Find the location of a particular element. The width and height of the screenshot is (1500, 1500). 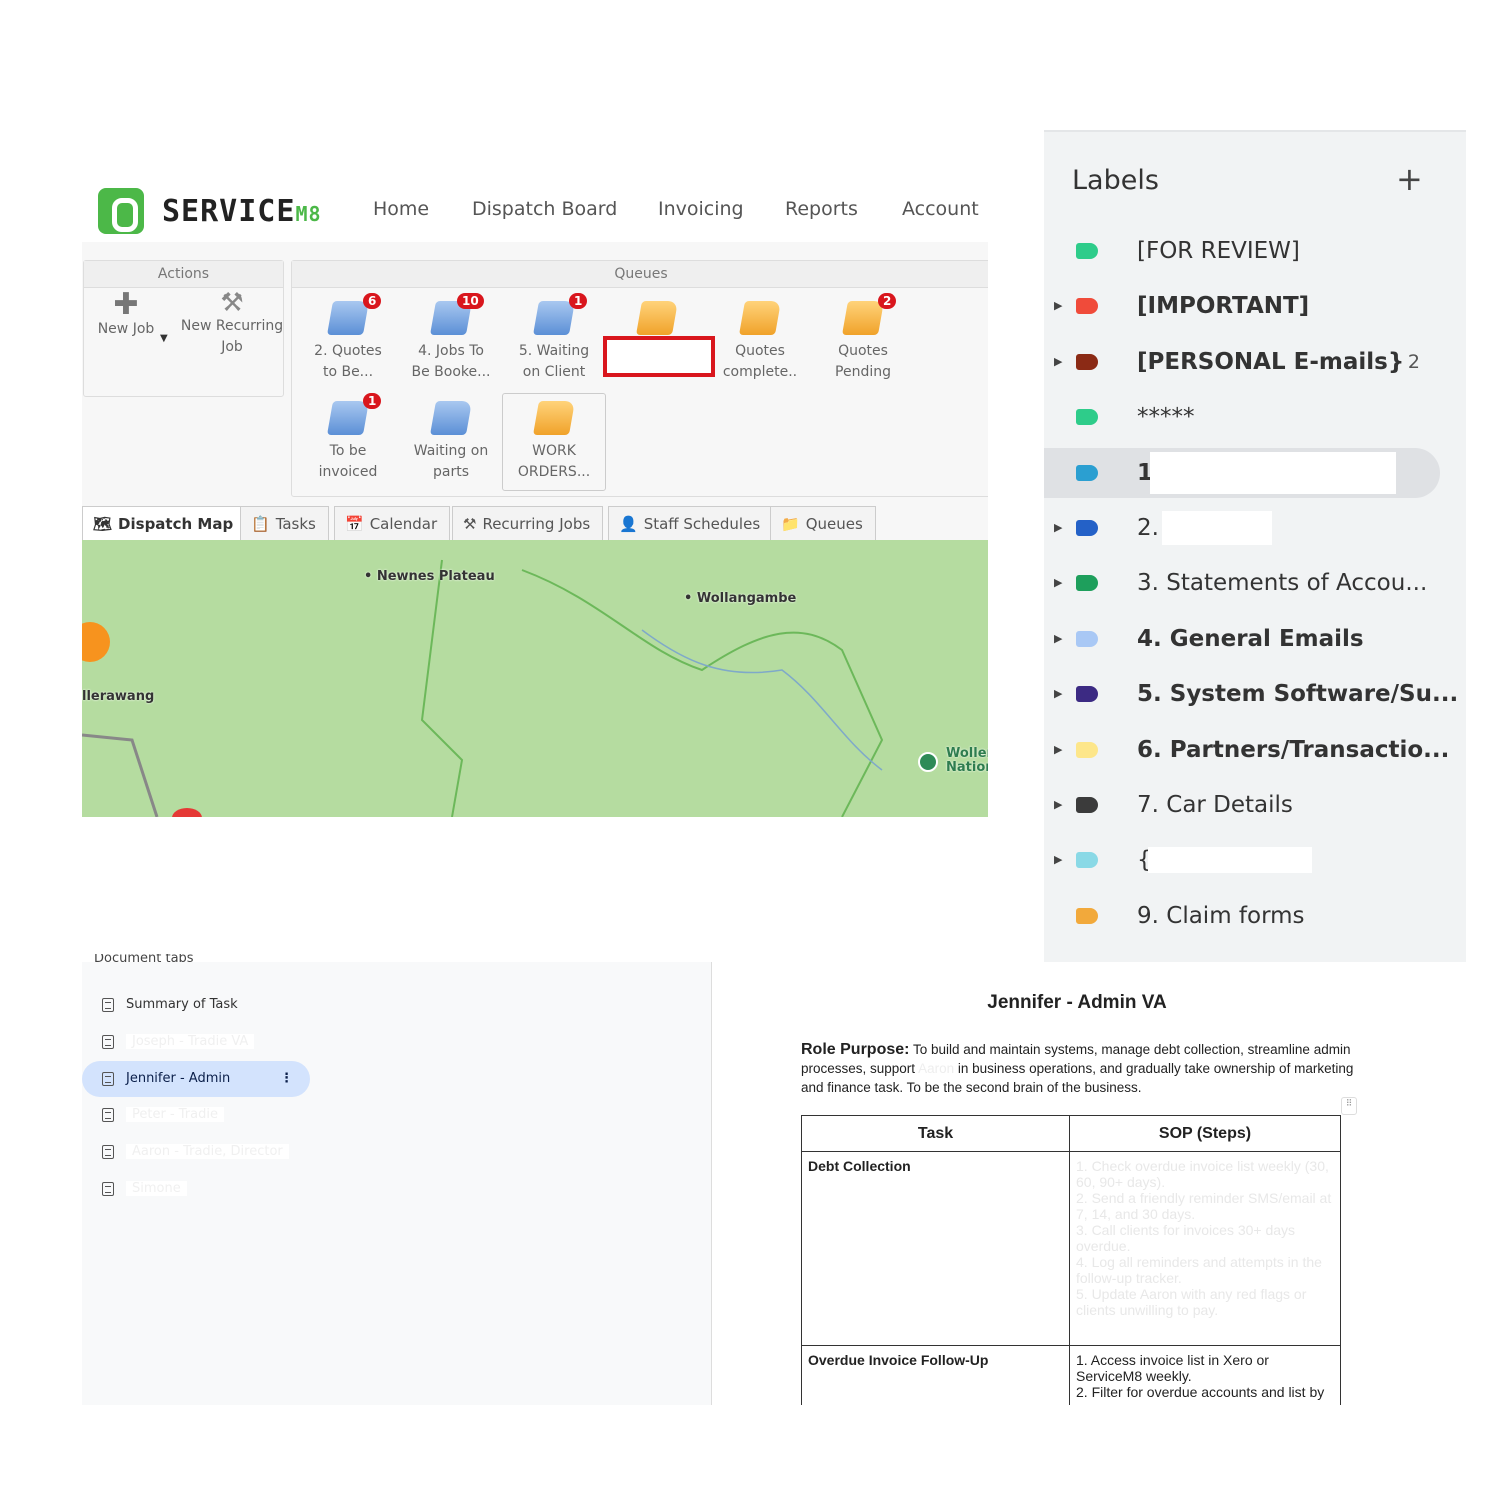

count-badge: 1 is located at coordinates (371, 401).